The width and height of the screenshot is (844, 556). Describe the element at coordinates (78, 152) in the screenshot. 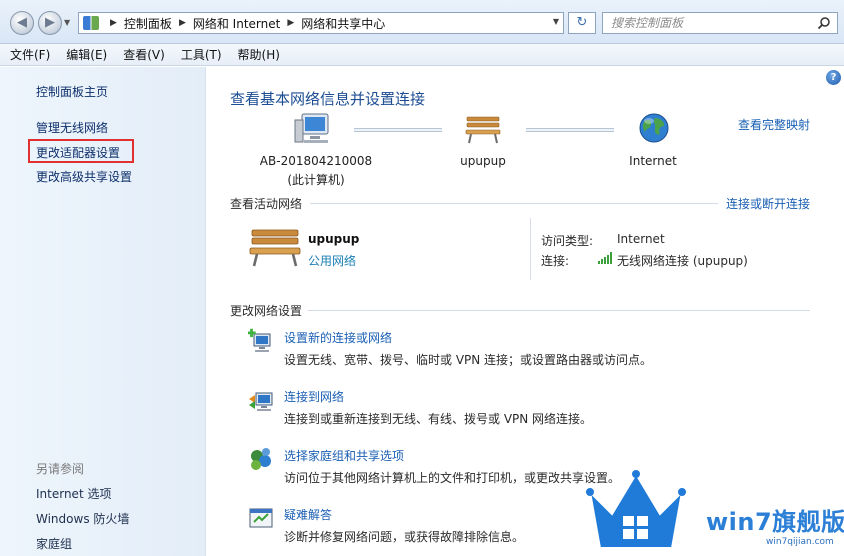

I see `sidebar-item-change-adapter: 更改适配器设置` at that location.